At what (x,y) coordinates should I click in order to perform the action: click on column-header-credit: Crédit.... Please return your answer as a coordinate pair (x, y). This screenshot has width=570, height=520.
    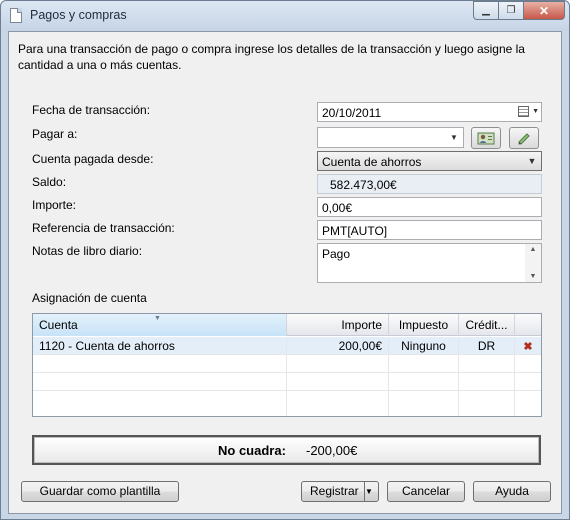
    Looking at the image, I should click on (487, 325).